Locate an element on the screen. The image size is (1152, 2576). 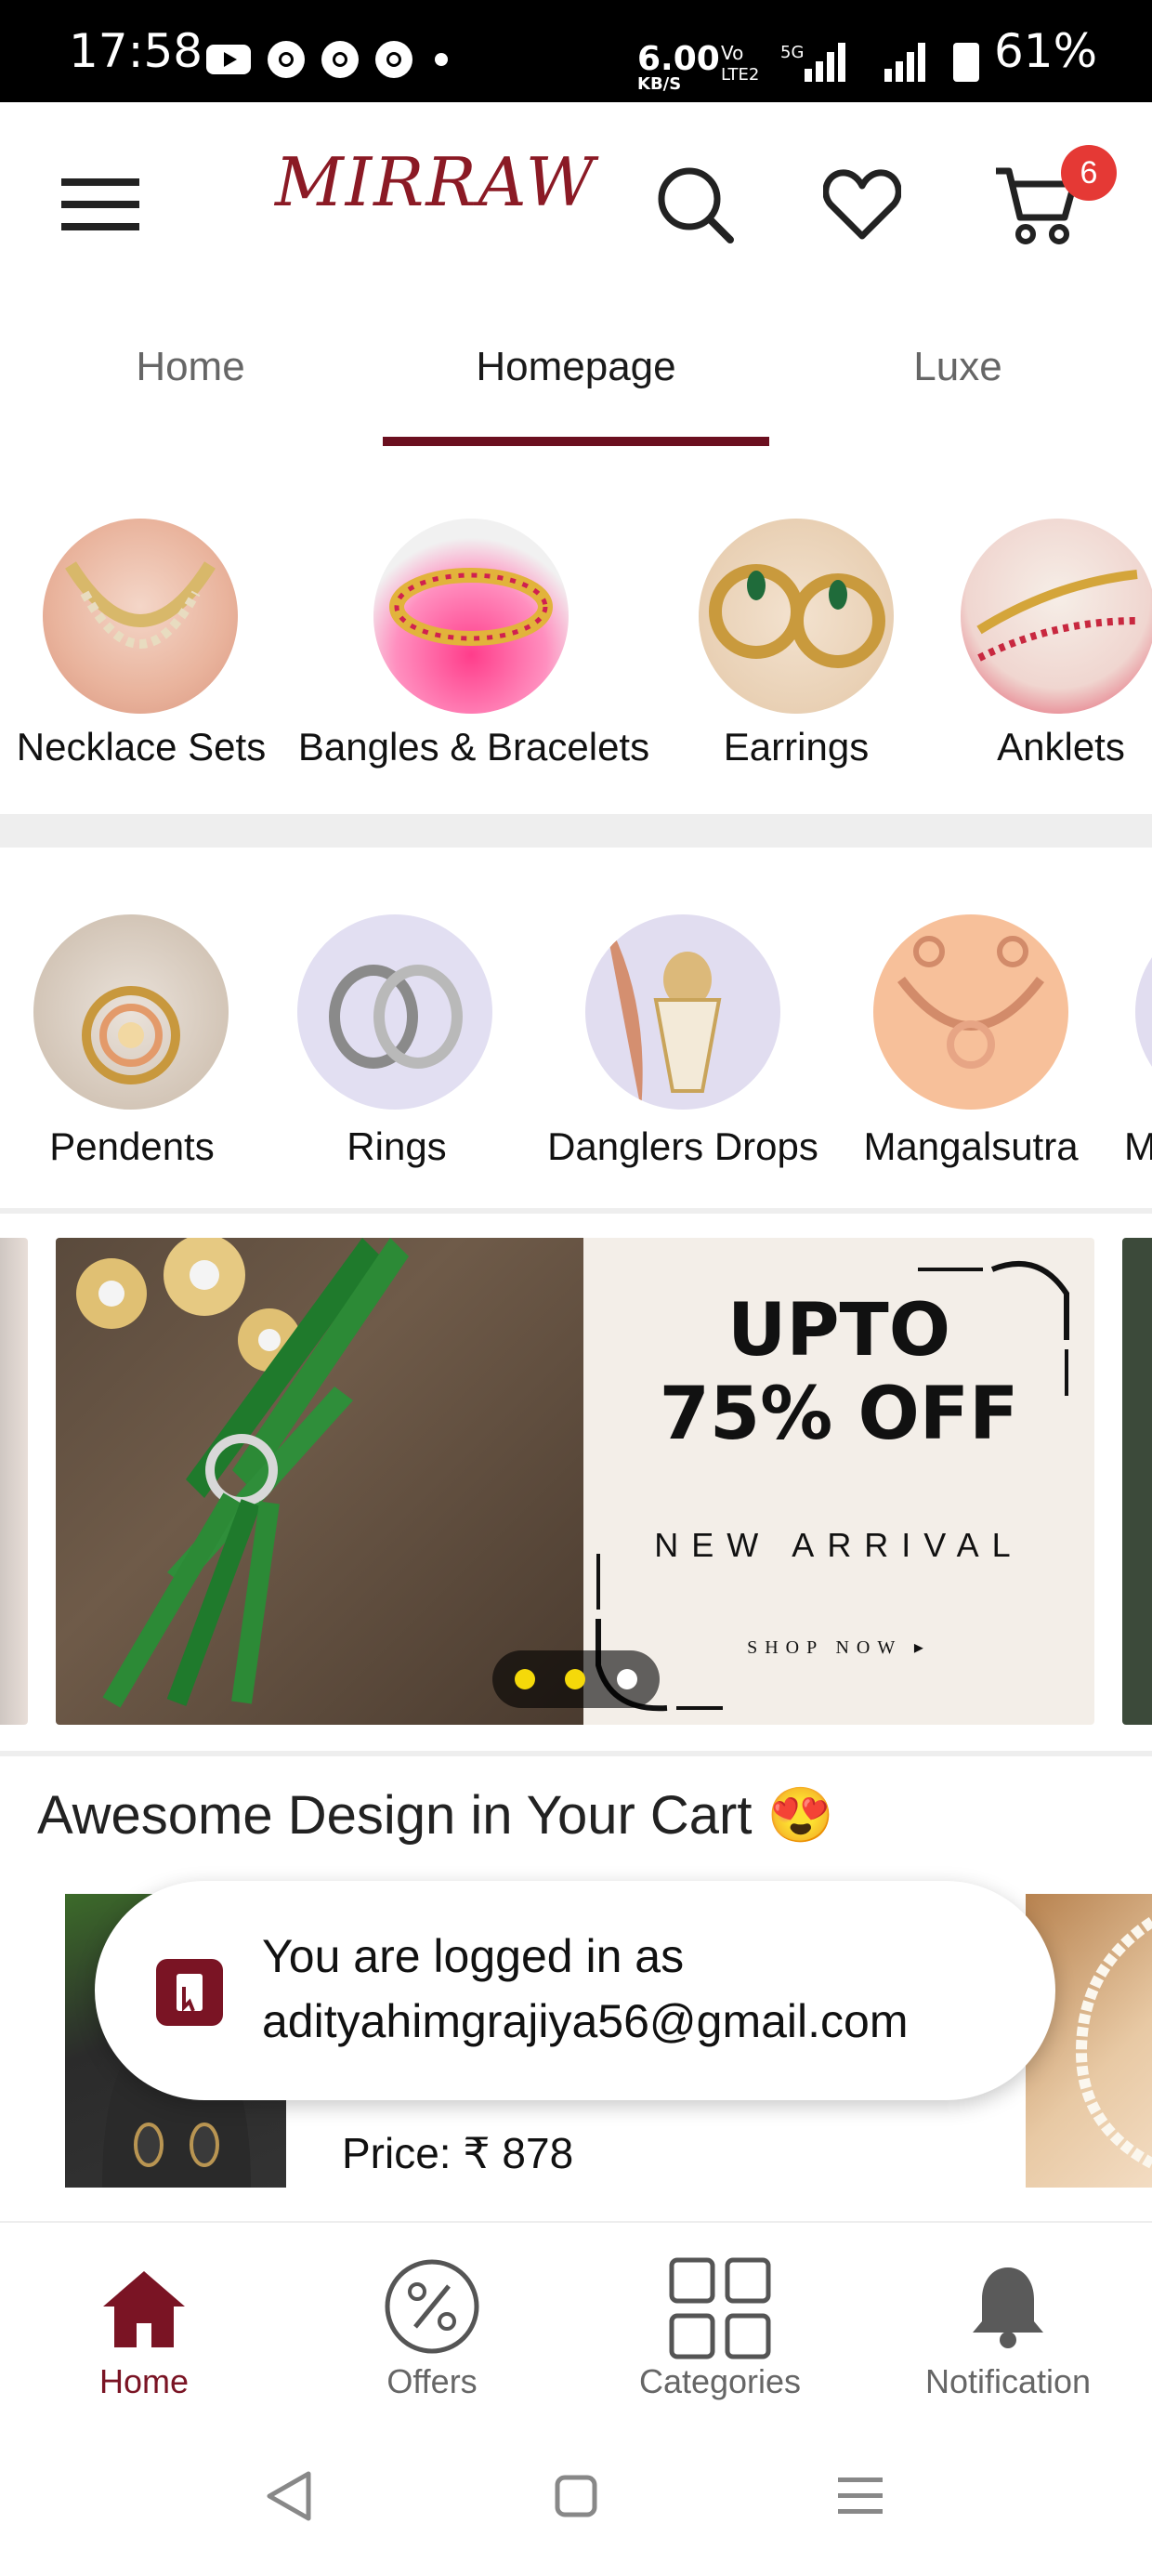
category-label: Necklace Sets is located at coordinates (141, 747).